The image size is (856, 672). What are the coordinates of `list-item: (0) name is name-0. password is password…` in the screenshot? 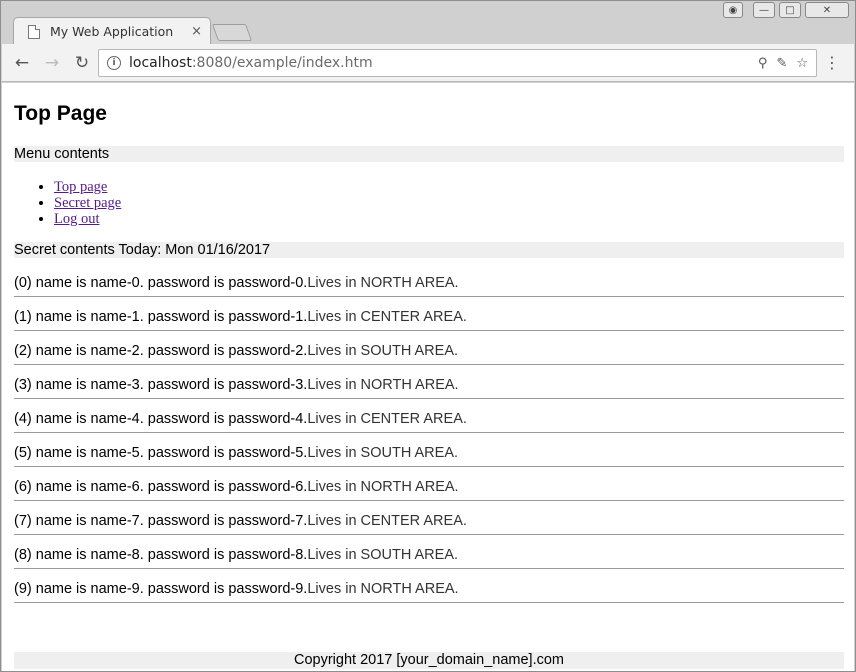 It's located at (429, 280).